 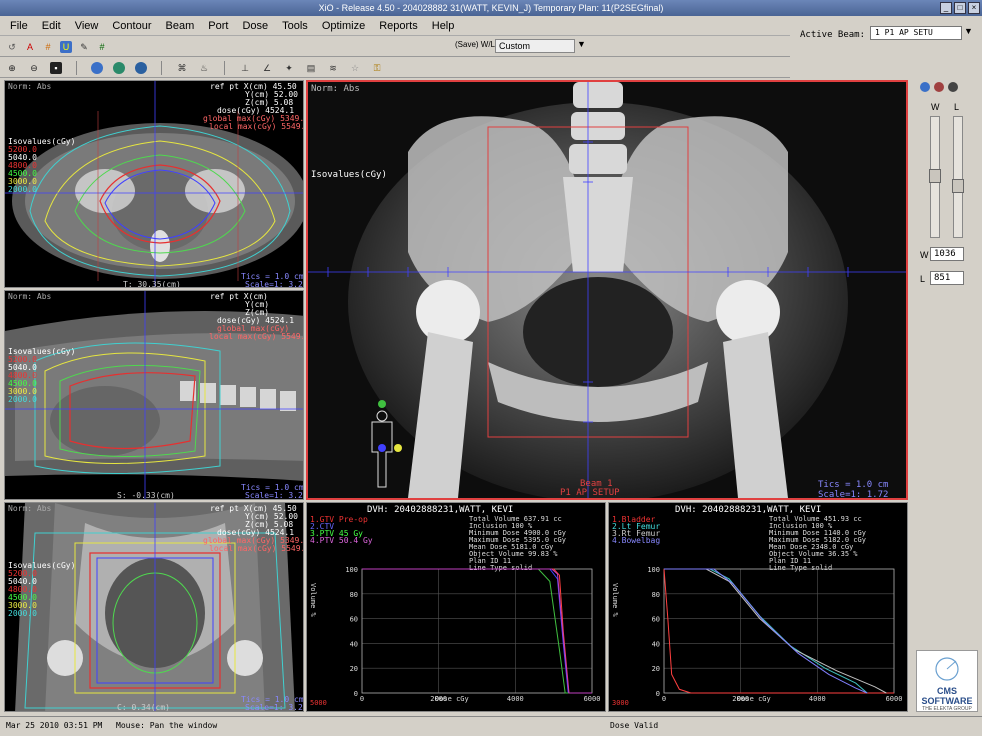 I want to click on wrench-icon: ✎, so click(x=84, y=47).